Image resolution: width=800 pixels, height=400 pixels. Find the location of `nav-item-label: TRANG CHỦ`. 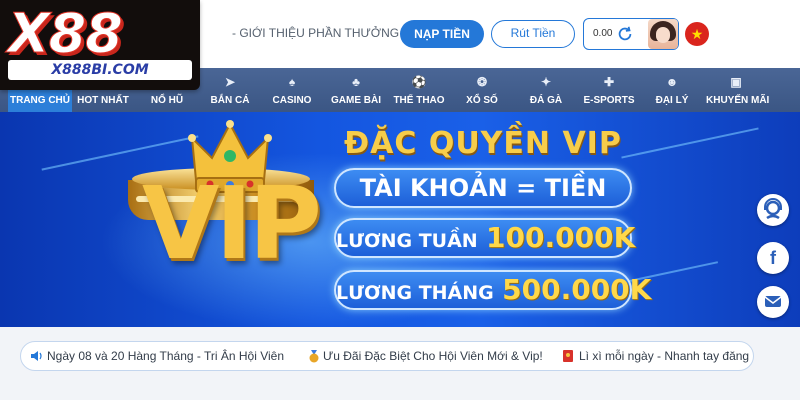

nav-item-label: TRANG CHỦ is located at coordinates (40, 100).